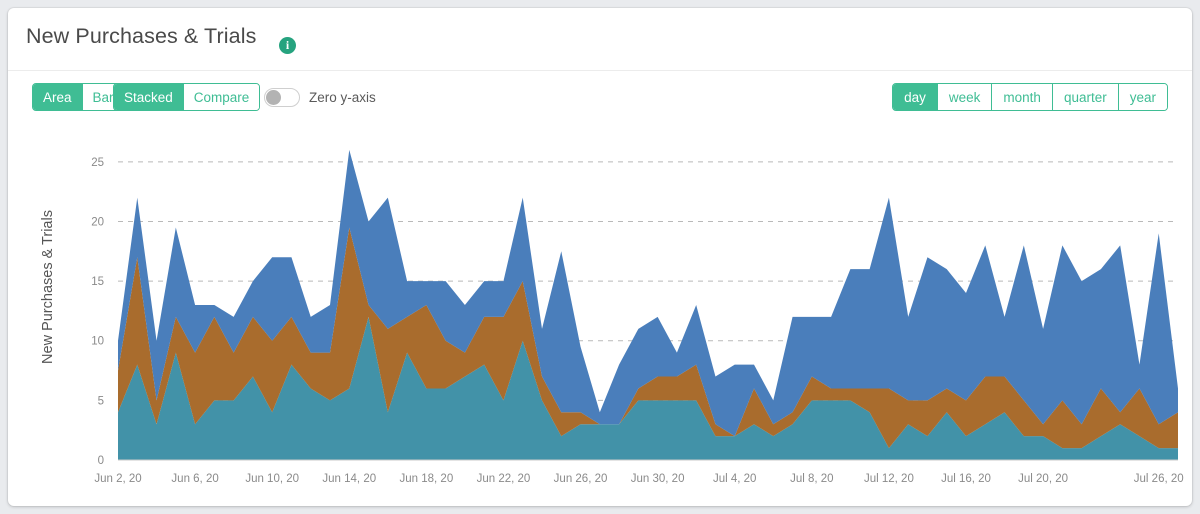 Image resolution: width=1200 pixels, height=514 pixels. What do you see at coordinates (1142, 97) in the screenshot?
I see `granularity-year-button: year` at bounding box center [1142, 97].